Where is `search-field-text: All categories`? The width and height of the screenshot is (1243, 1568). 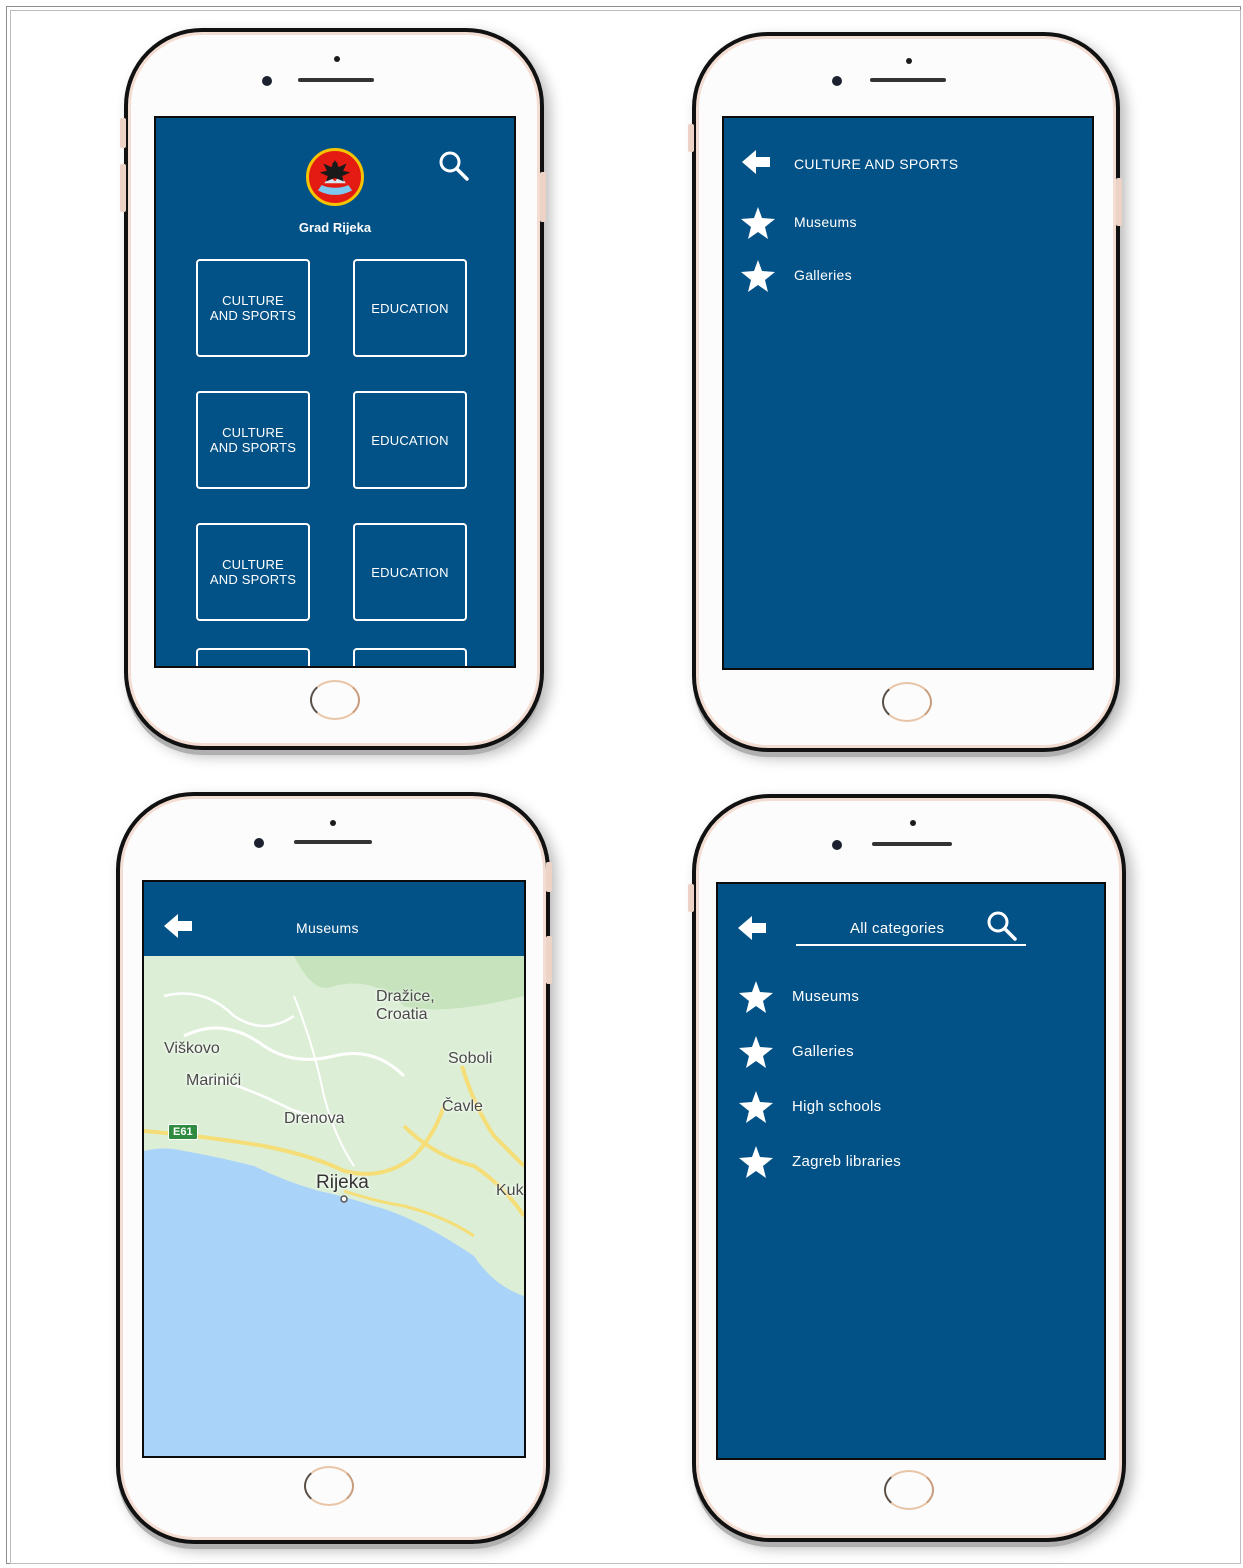
search-field-text: All categories is located at coordinates (897, 928).